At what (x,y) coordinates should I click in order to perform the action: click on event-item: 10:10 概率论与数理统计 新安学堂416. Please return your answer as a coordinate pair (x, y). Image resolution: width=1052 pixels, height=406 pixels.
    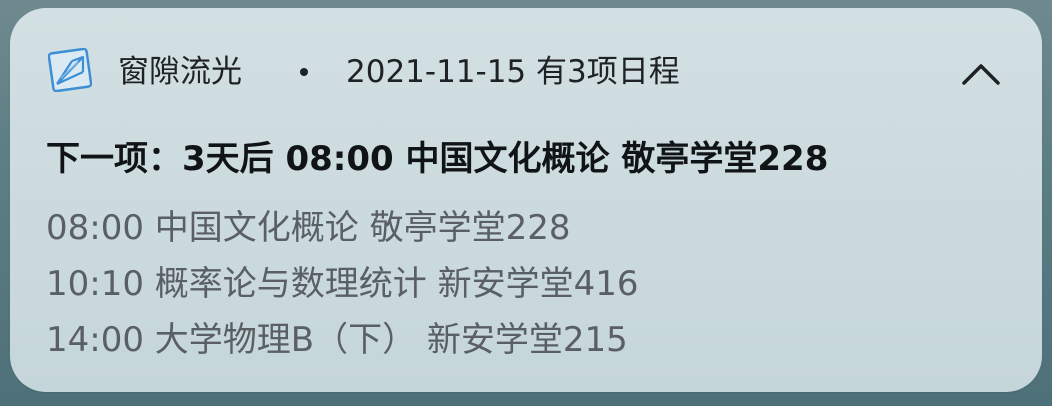
    Looking at the image, I should click on (342, 284).